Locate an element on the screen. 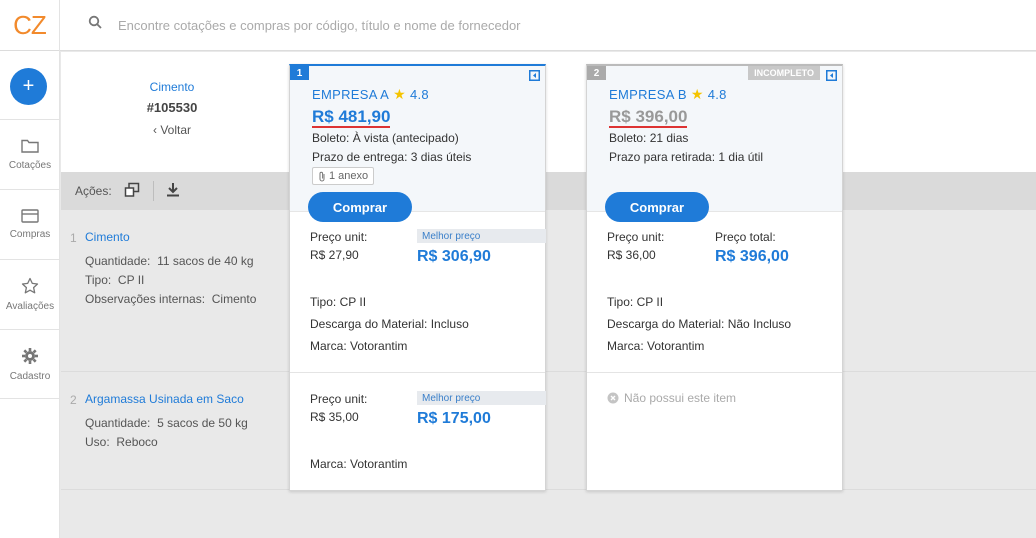 The image size is (1036, 538). sidebar-item-cadastro: Cadastro is located at coordinates (30, 364).